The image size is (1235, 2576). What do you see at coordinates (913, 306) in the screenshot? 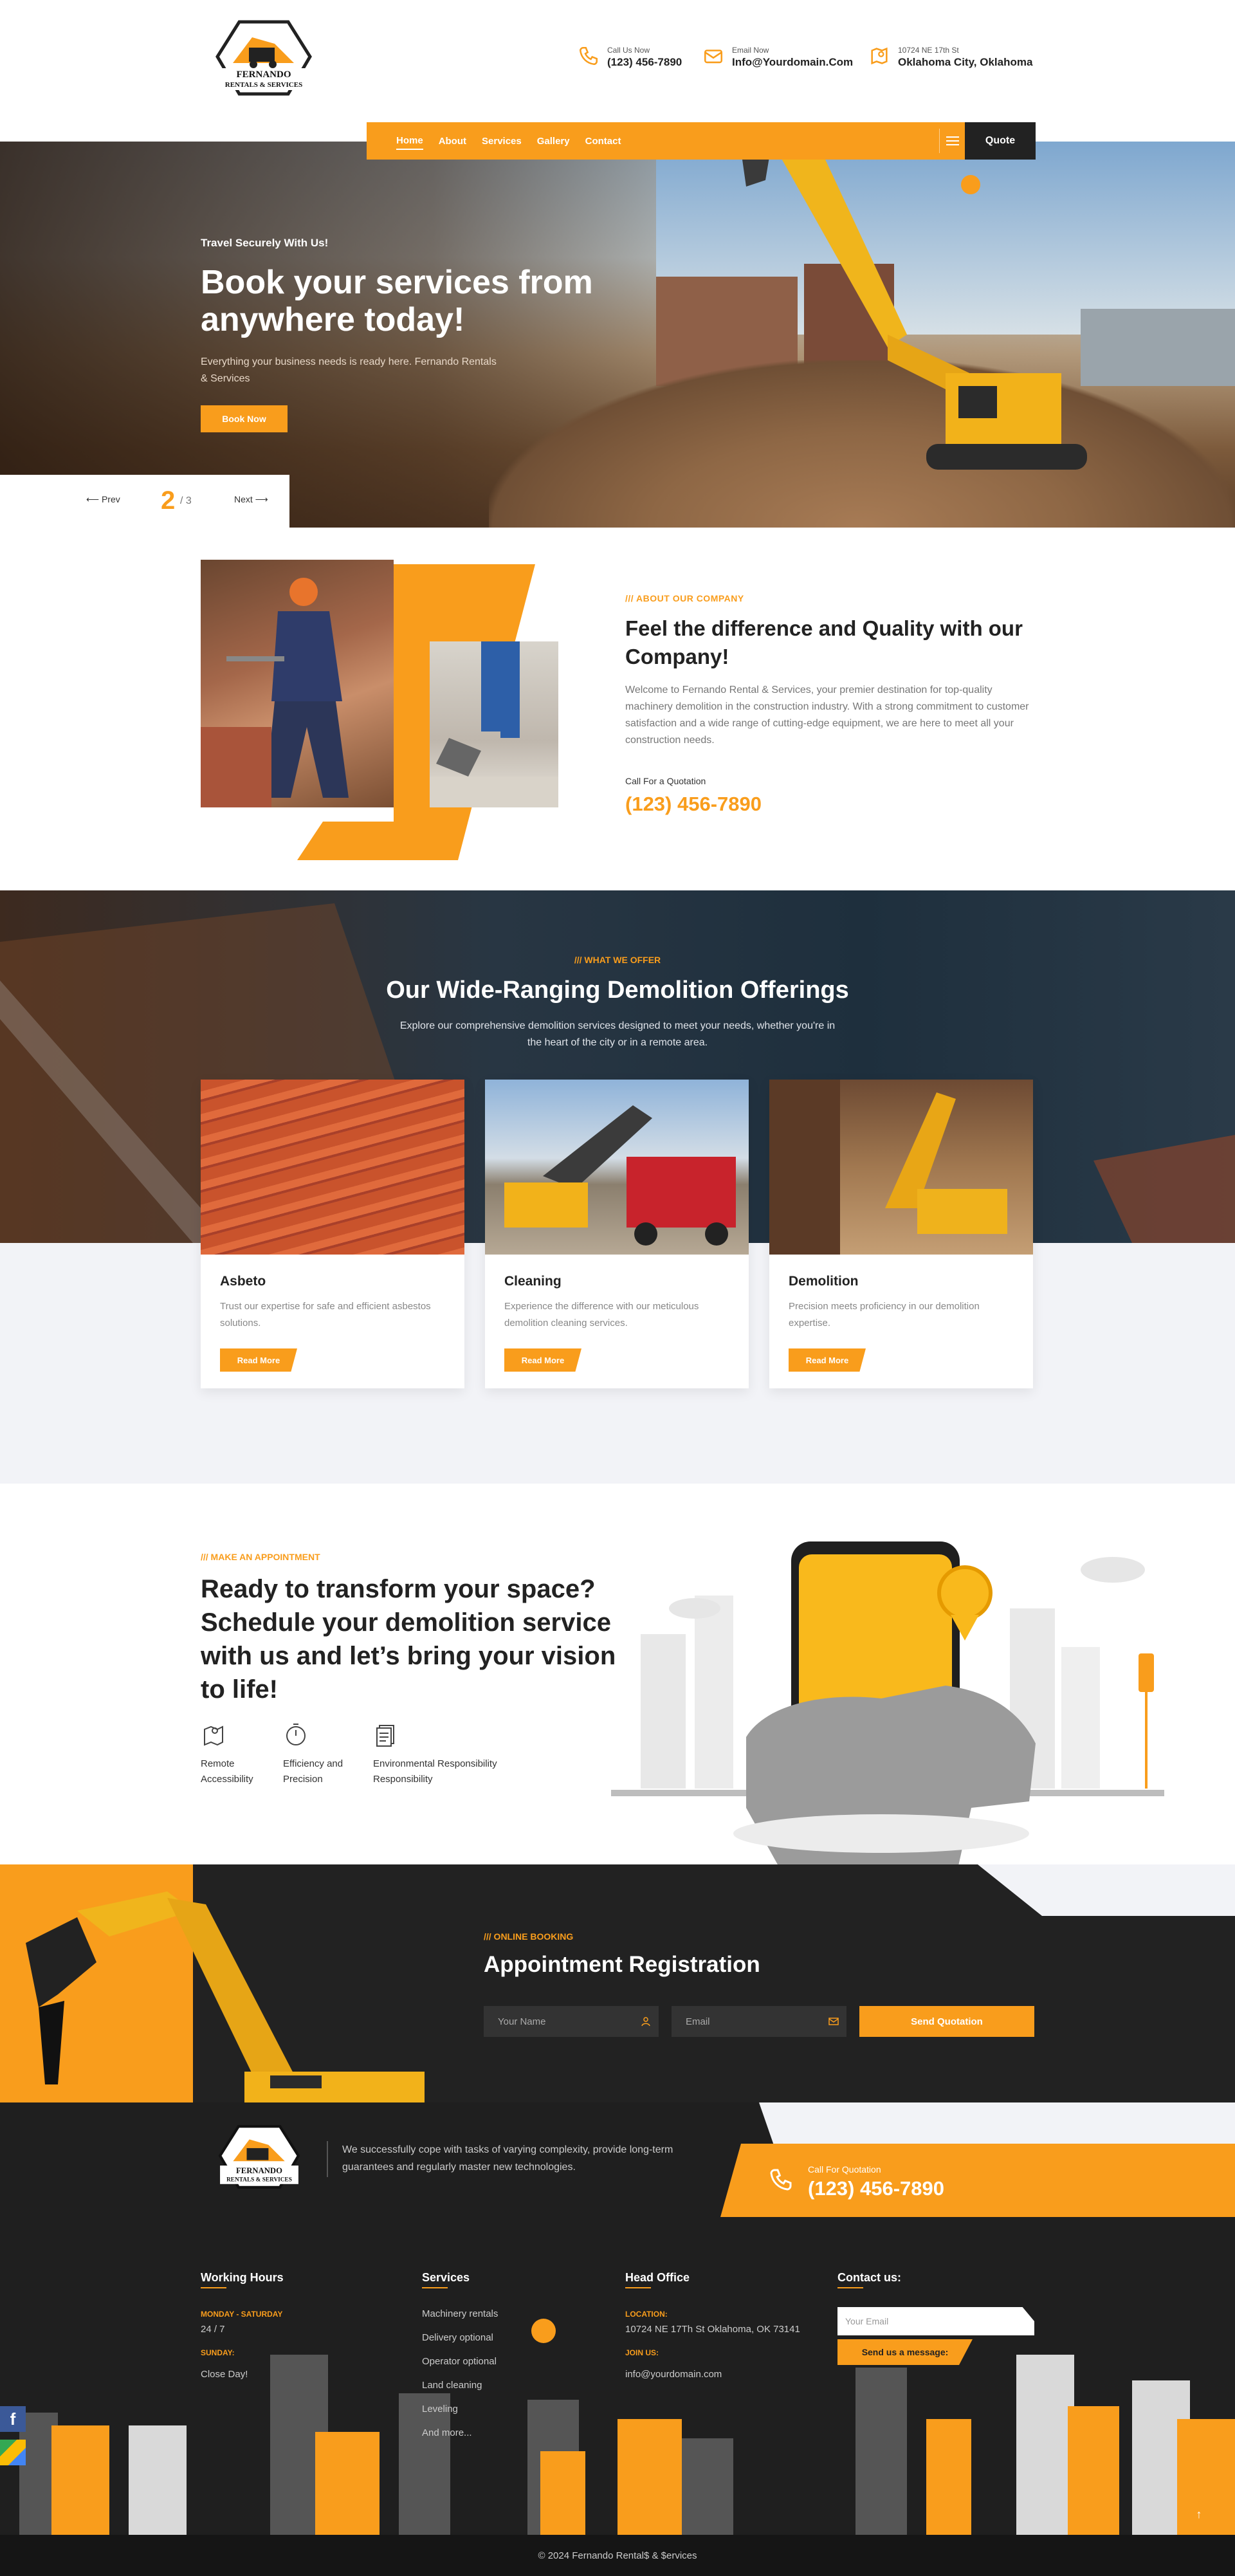
I see `excavator-illustration` at bounding box center [913, 306].